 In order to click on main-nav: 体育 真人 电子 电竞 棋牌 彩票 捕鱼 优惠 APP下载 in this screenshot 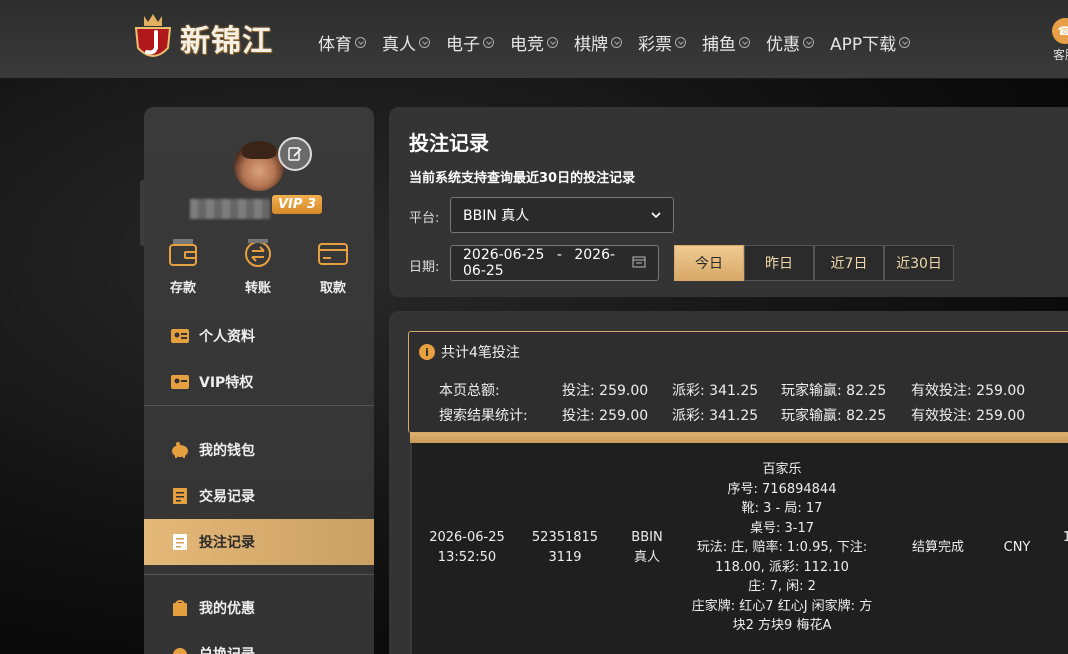, I will do `click(622, 42)`.